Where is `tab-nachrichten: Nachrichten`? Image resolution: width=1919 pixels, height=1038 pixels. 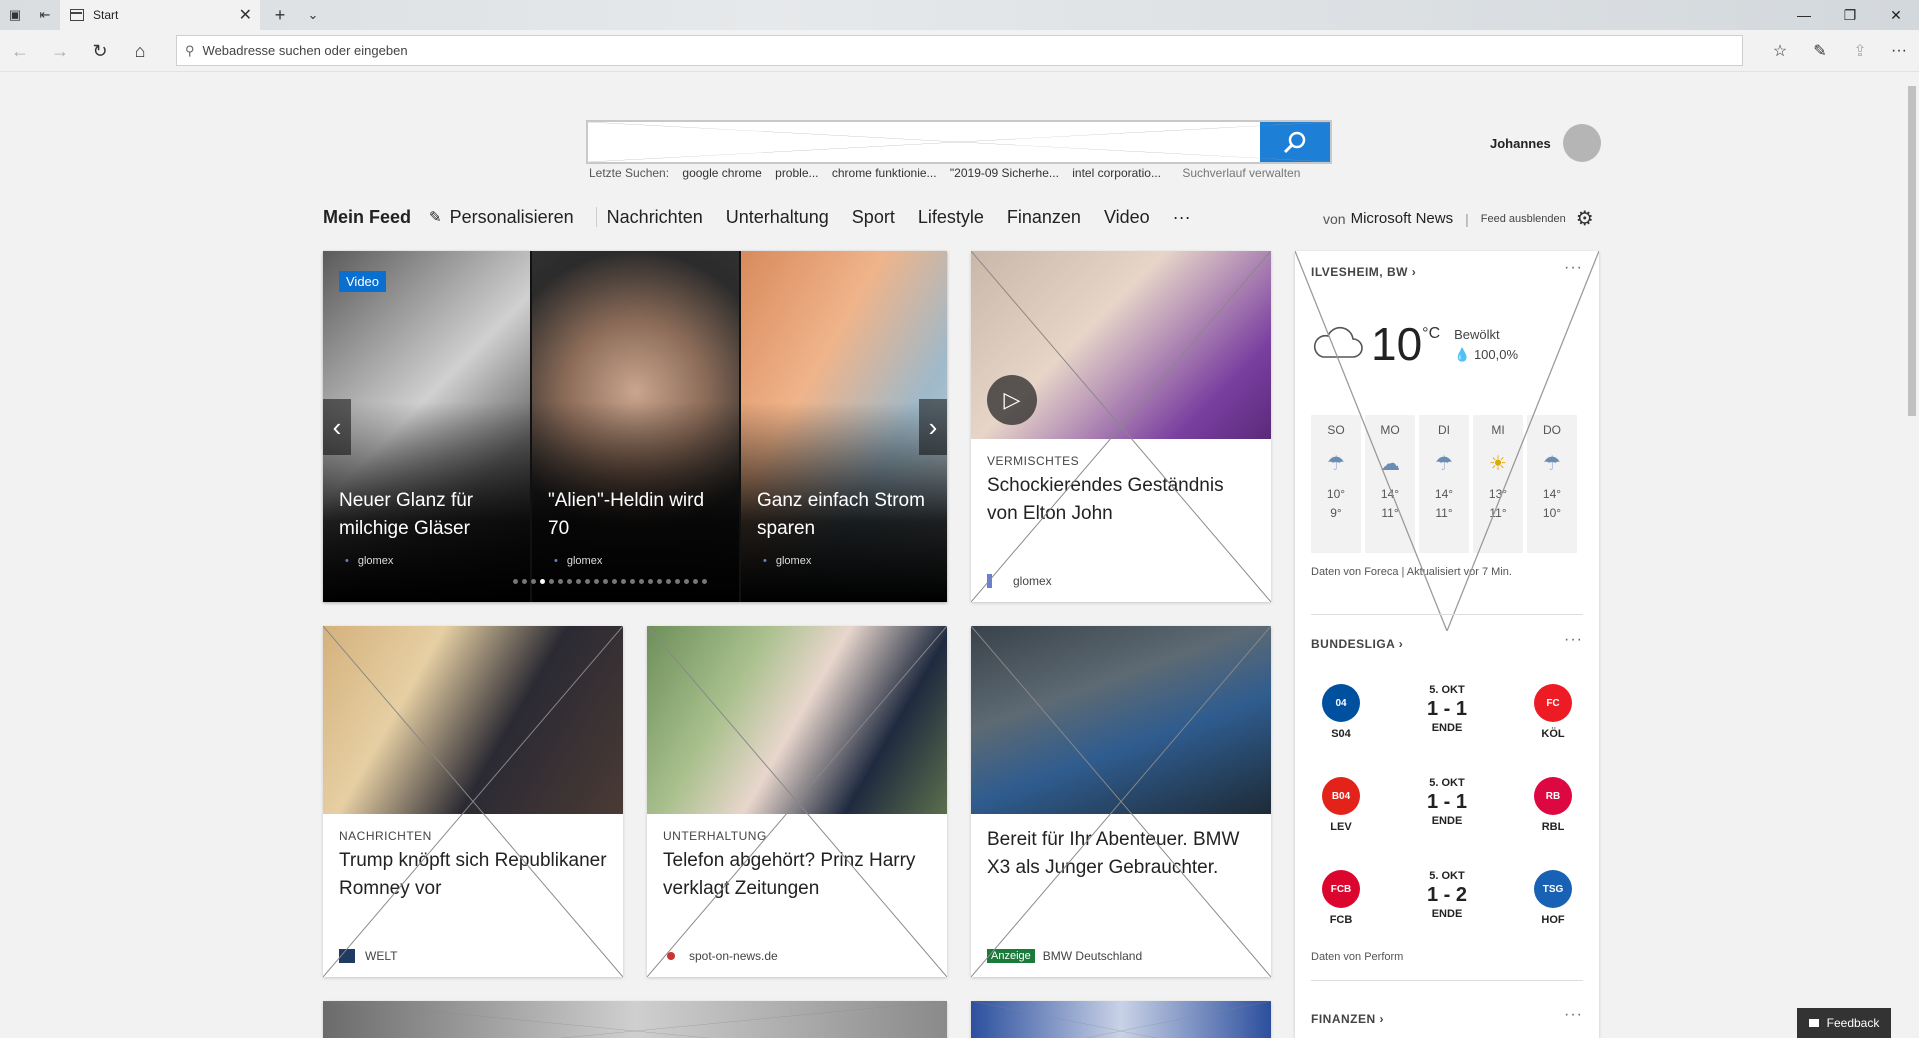 tab-nachrichten: Nachrichten is located at coordinates (655, 217).